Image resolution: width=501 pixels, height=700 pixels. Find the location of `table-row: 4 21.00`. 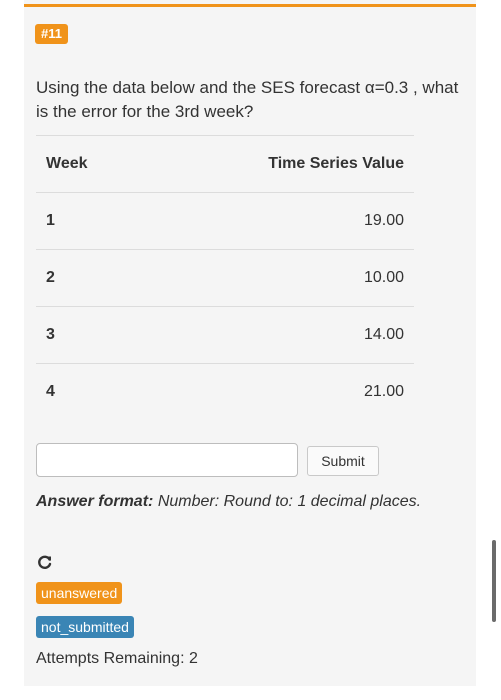

table-row: 4 21.00 is located at coordinates (225, 391).